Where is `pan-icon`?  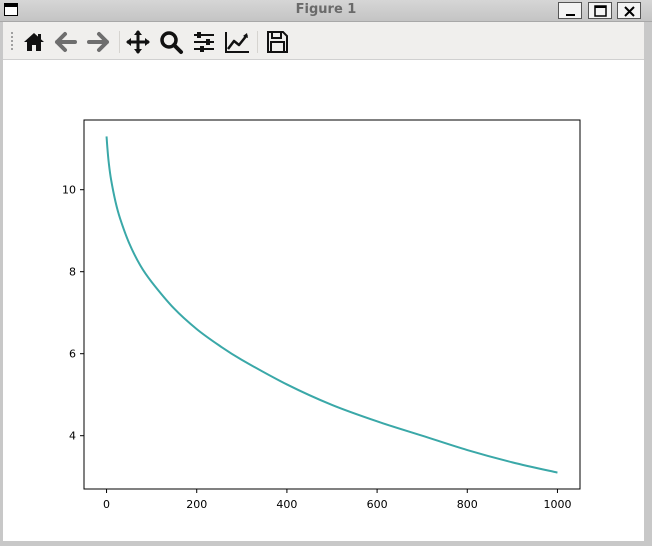
pan-icon is located at coordinates (138, 42).